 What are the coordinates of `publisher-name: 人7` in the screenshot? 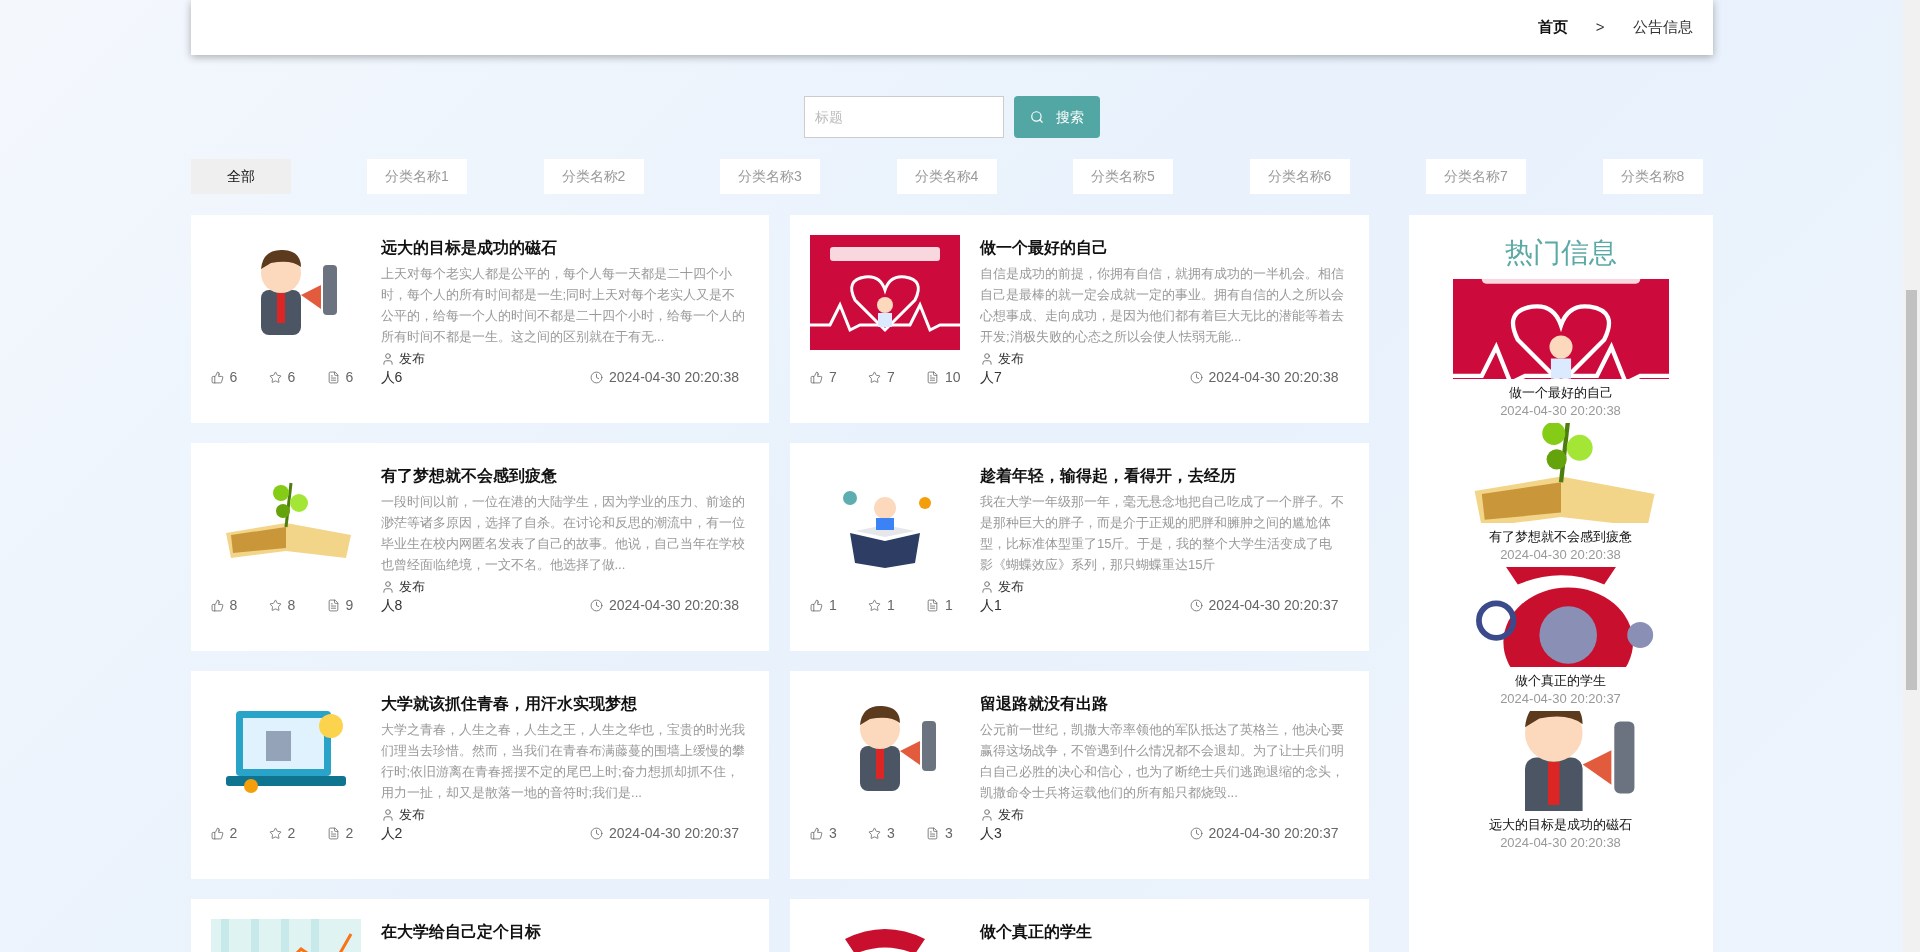 It's located at (991, 377).